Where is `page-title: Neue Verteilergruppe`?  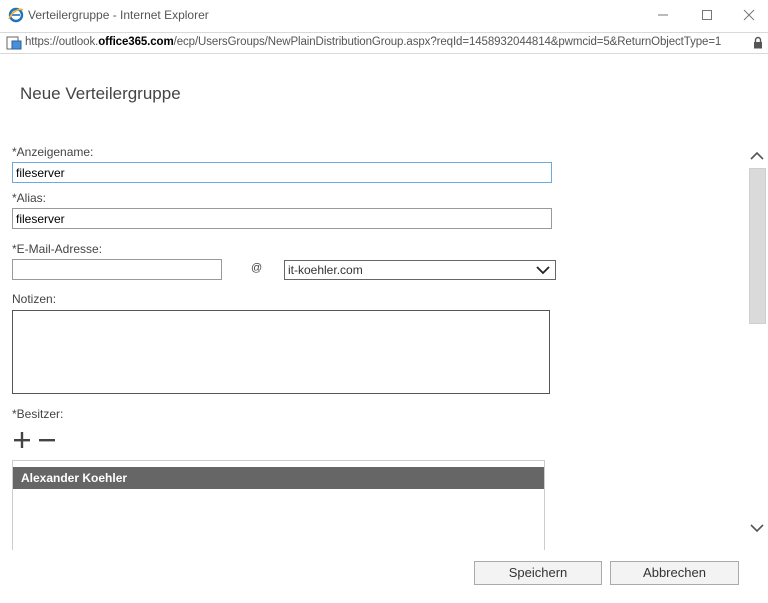
page-title: Neue Verteilergruppe is located at coordinates (100, 93).